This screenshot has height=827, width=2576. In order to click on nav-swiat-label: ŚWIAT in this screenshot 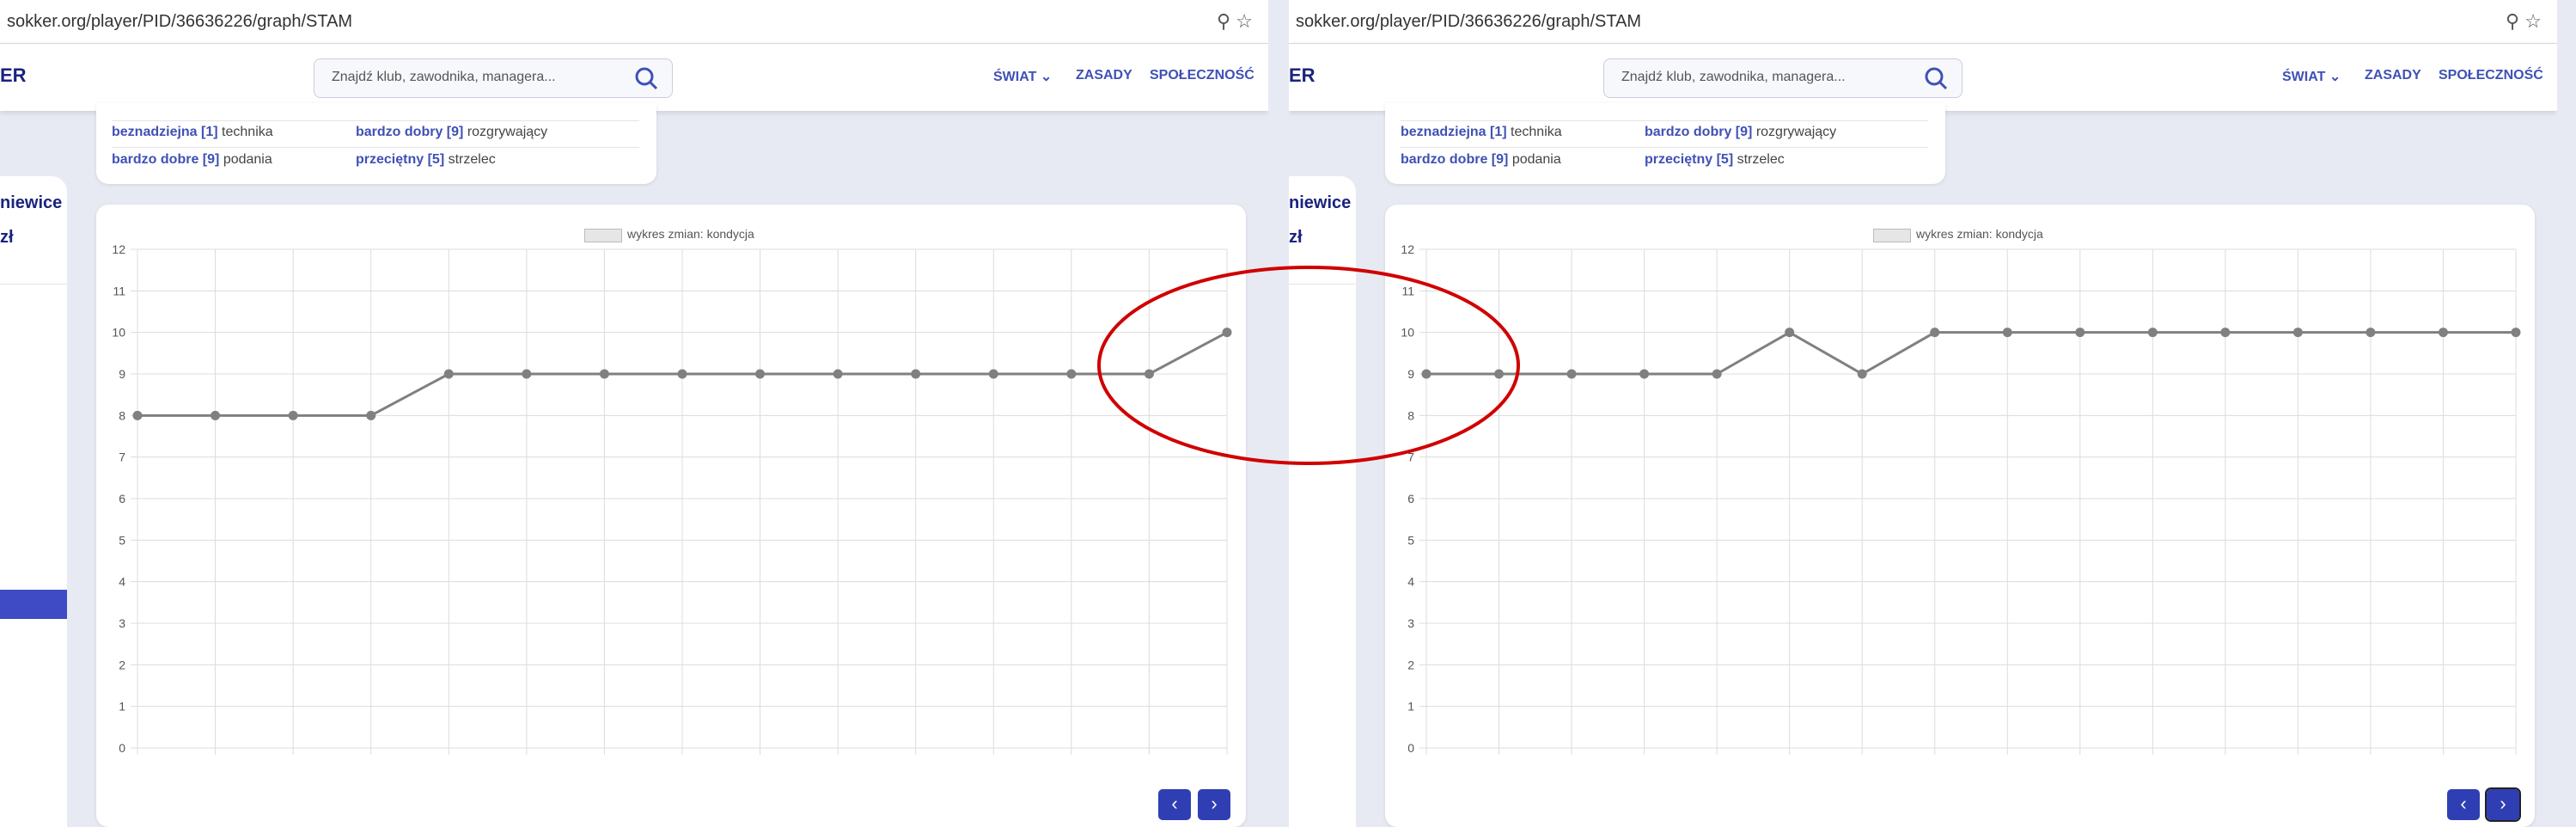, I will do `click(1015, 77)`.